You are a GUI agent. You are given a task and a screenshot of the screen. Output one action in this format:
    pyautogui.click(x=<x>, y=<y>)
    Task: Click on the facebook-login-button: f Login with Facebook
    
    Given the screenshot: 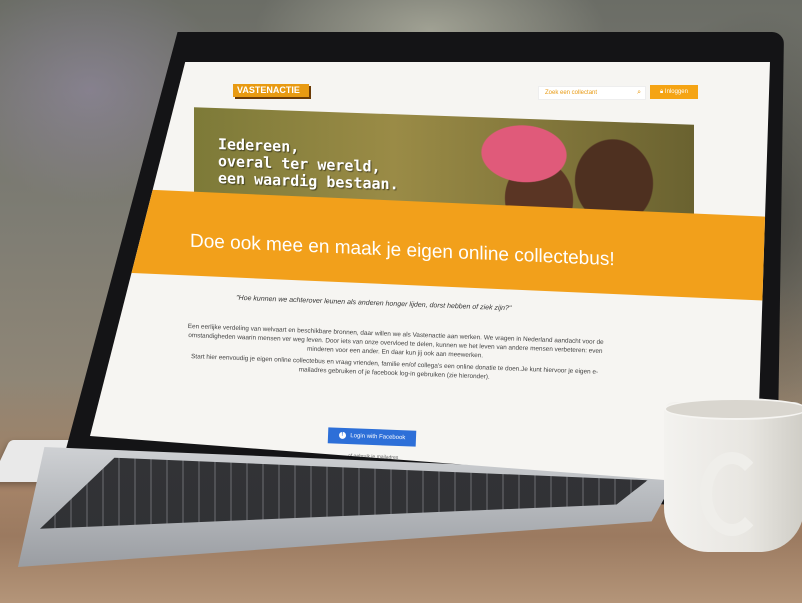 What is the action you would take?
    pyautogui.click(x=372, y=437)
    